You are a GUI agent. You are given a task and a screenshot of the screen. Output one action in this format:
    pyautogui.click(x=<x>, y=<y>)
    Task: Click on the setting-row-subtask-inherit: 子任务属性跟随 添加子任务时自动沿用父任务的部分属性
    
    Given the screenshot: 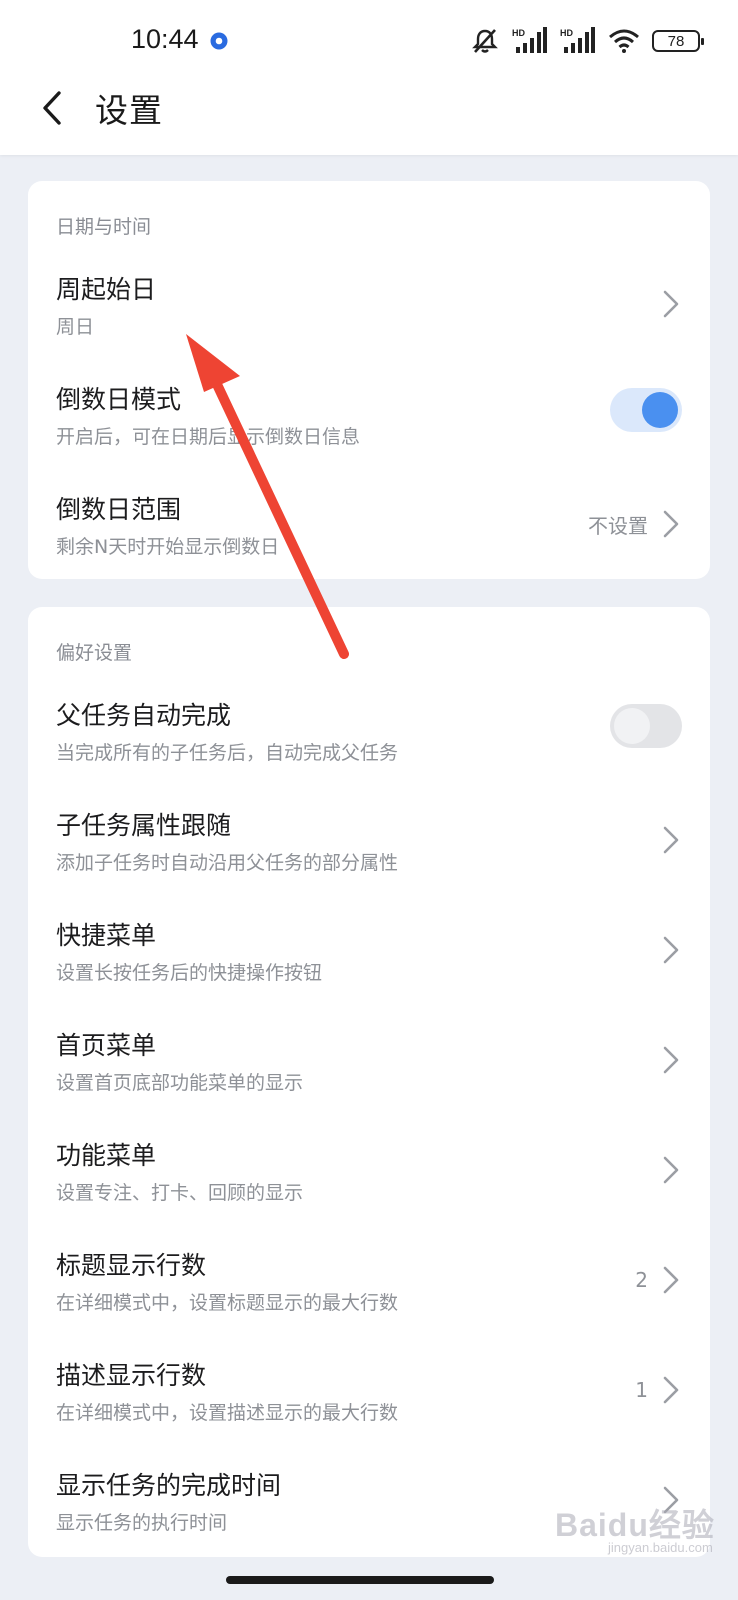 What is the action you would take?
    pyautogui.click(x=369, y=862)
    